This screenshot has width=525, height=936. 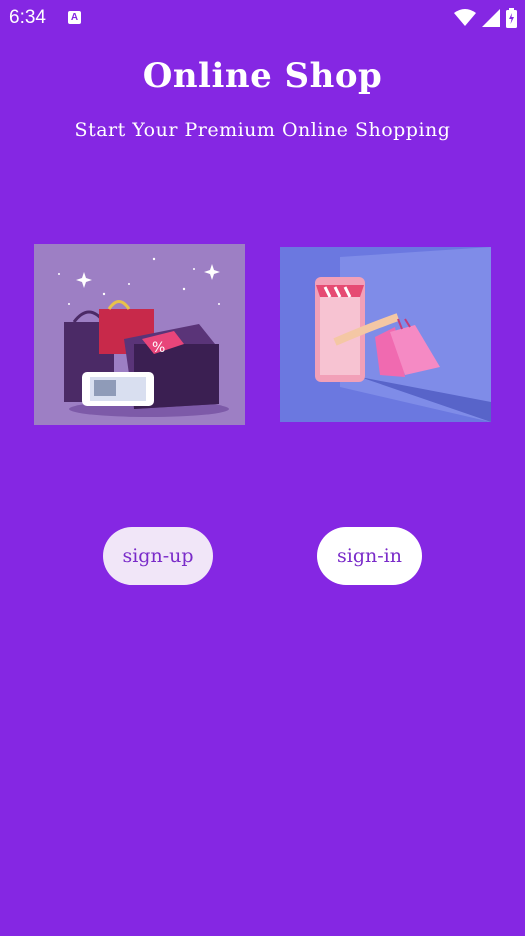 What do you see at coordinates (262, 130) in the screenshot?
I see `page-subtitle: Start Your Premium Online Shopping` at bounding box center [262, 130].